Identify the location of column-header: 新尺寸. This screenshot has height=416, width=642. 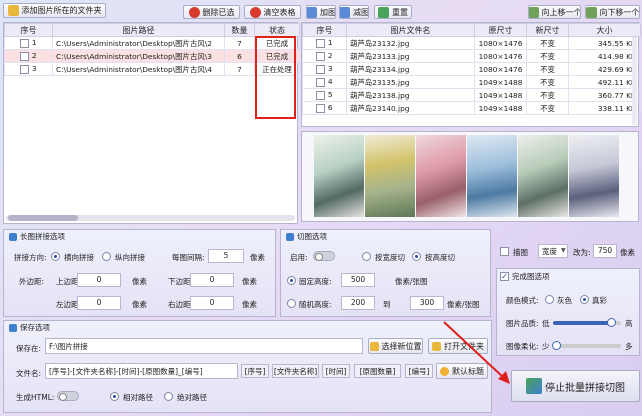
(547, 30).